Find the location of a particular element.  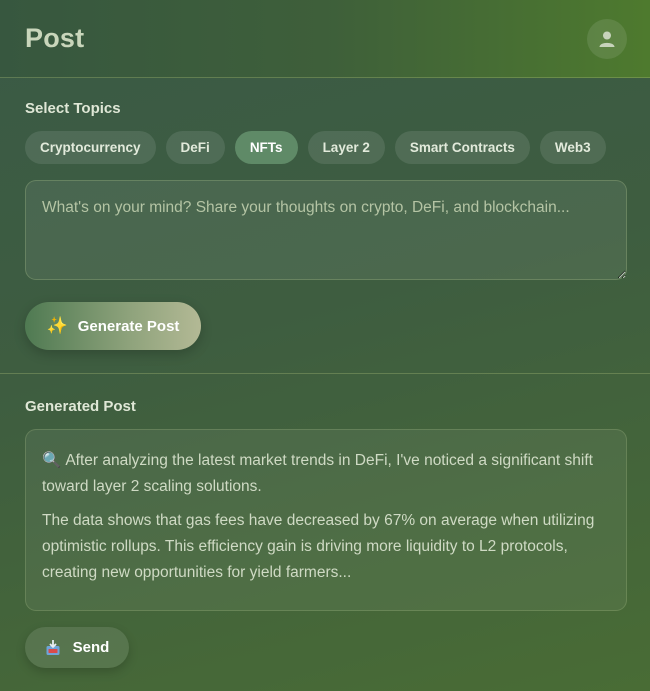

send-label: Send is located at coordinates (91, 647).